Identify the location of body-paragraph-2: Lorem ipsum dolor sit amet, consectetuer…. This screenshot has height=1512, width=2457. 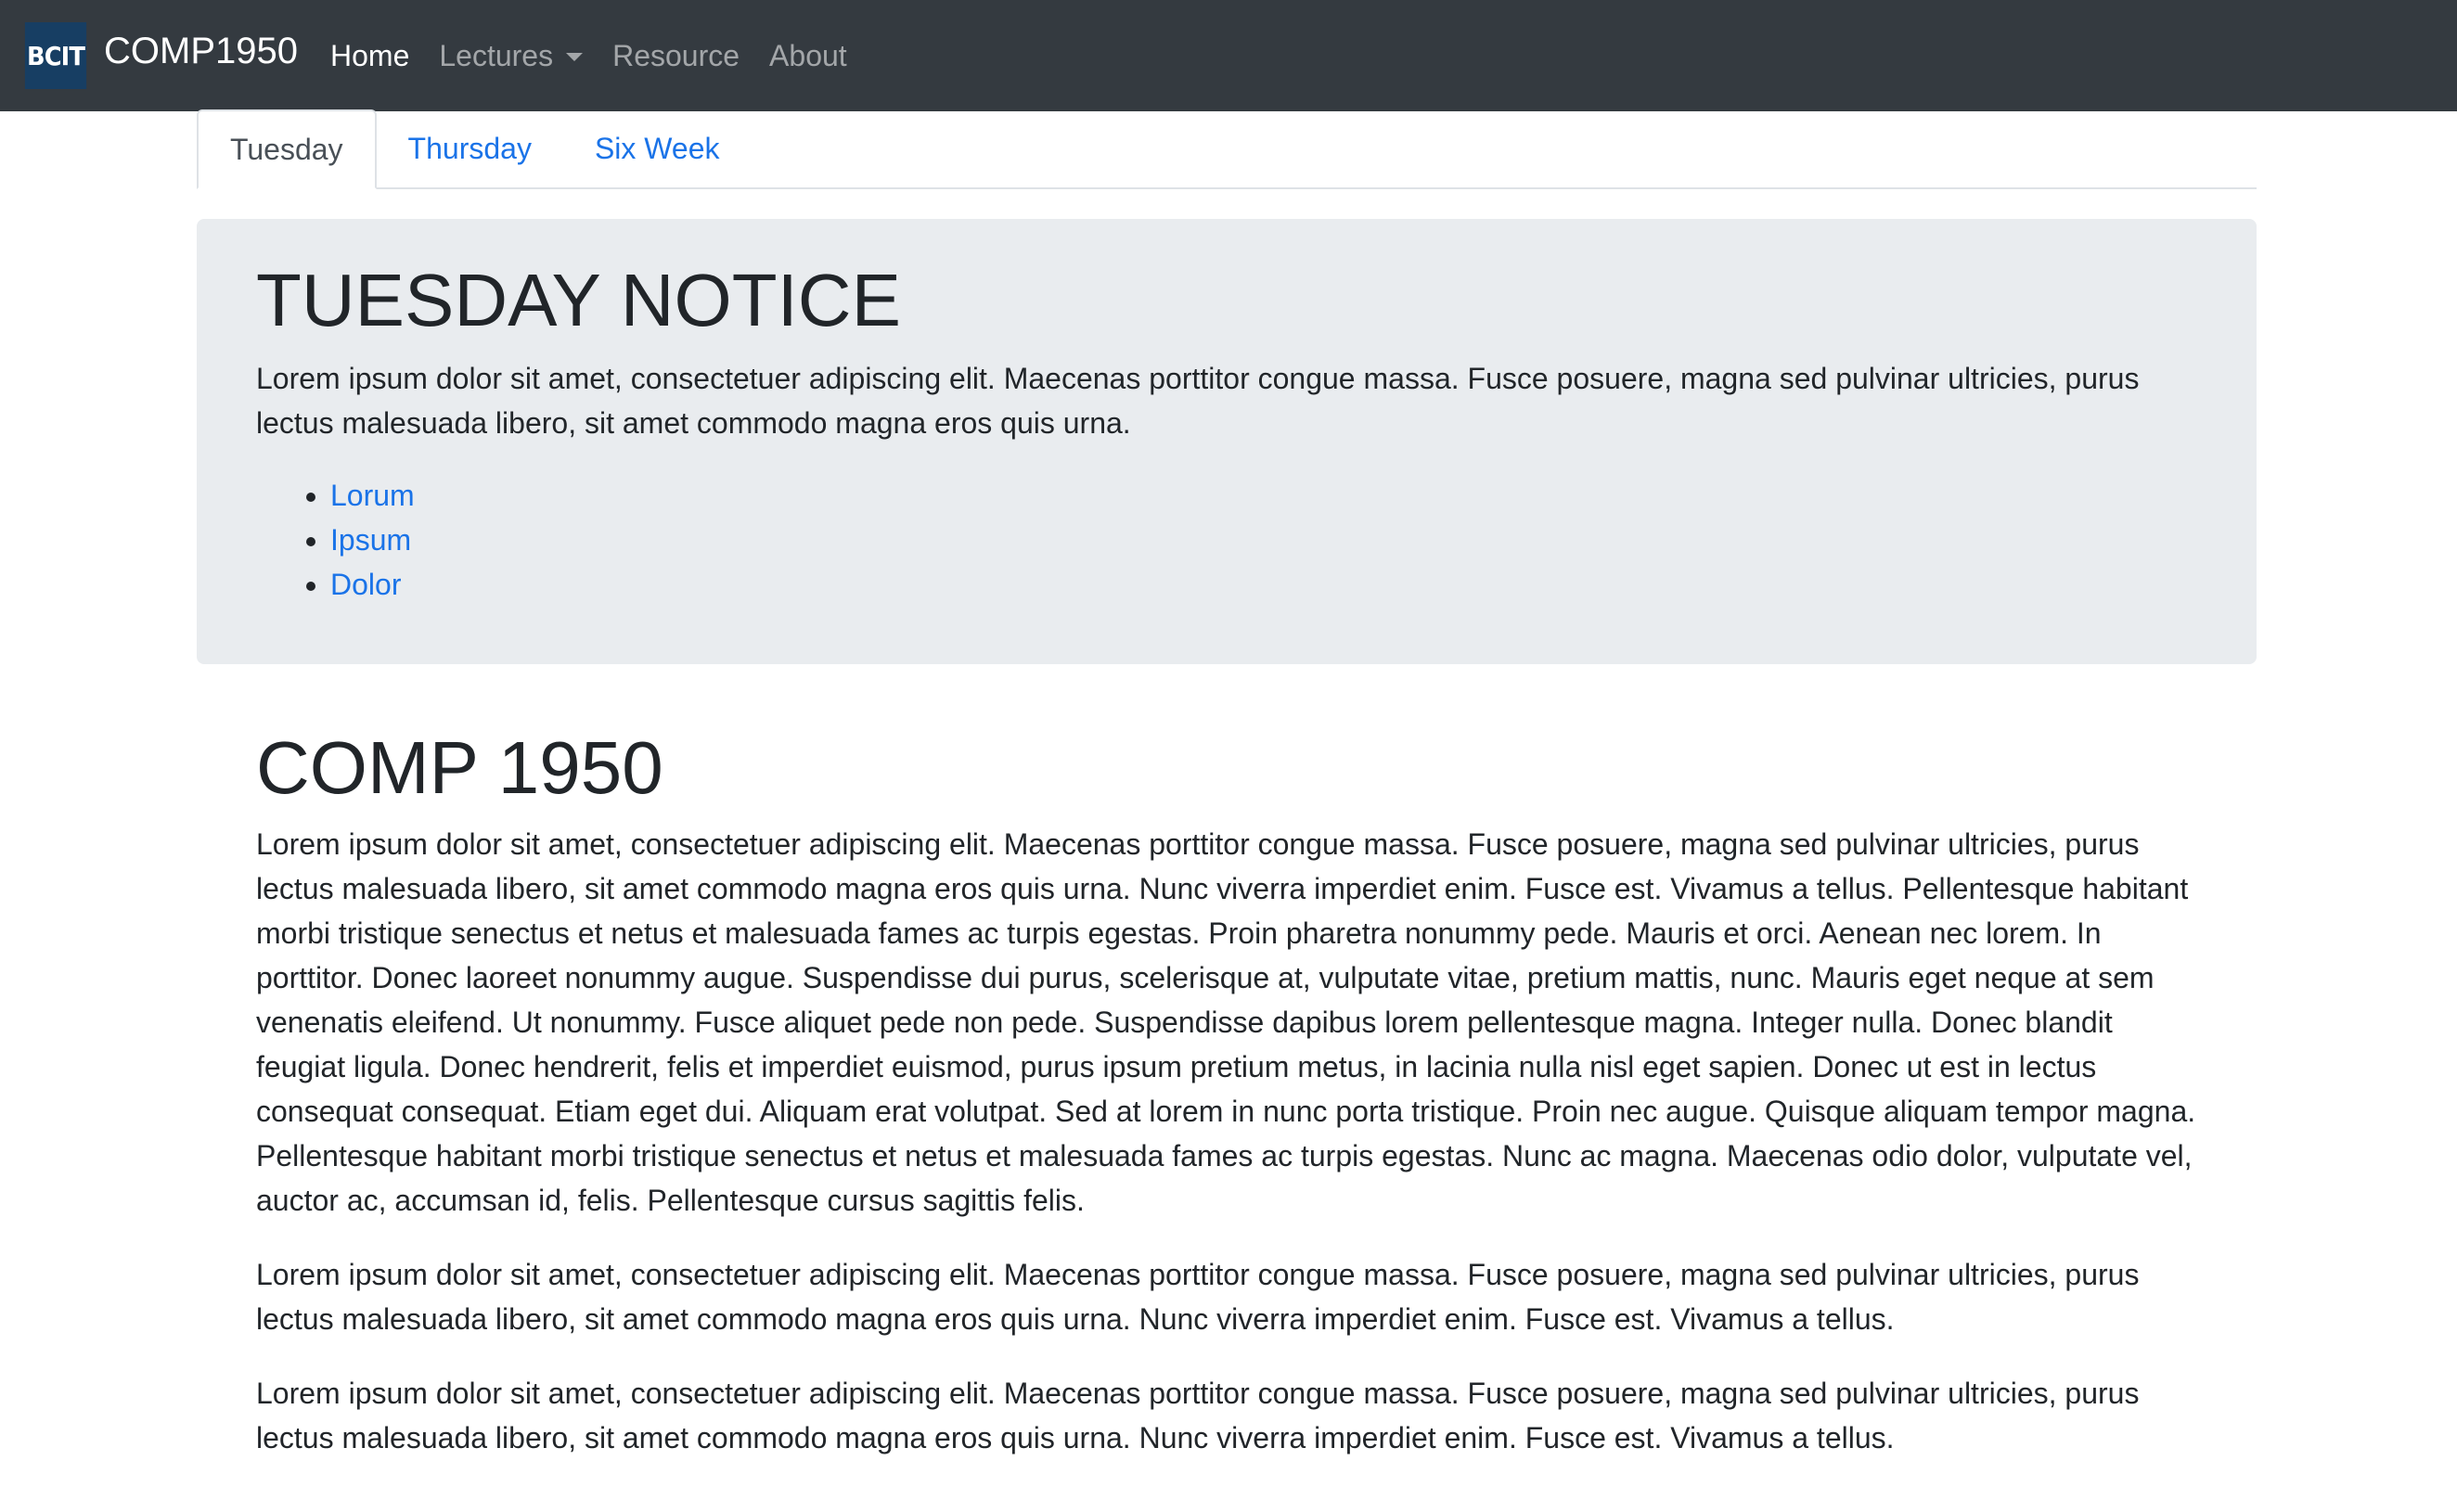
(1198, 1297).